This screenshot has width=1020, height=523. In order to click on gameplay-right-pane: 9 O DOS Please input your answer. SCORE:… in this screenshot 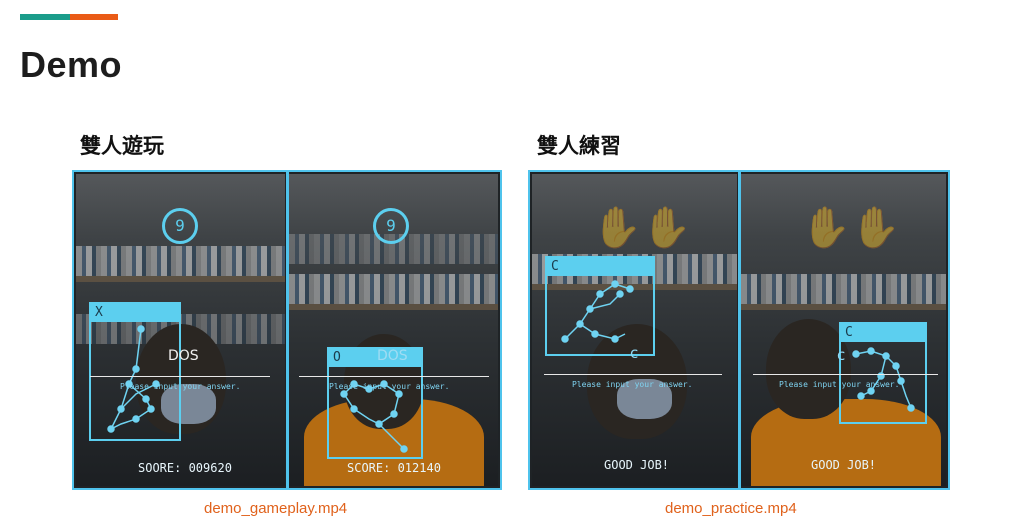, I will do `click(393, 330)`.